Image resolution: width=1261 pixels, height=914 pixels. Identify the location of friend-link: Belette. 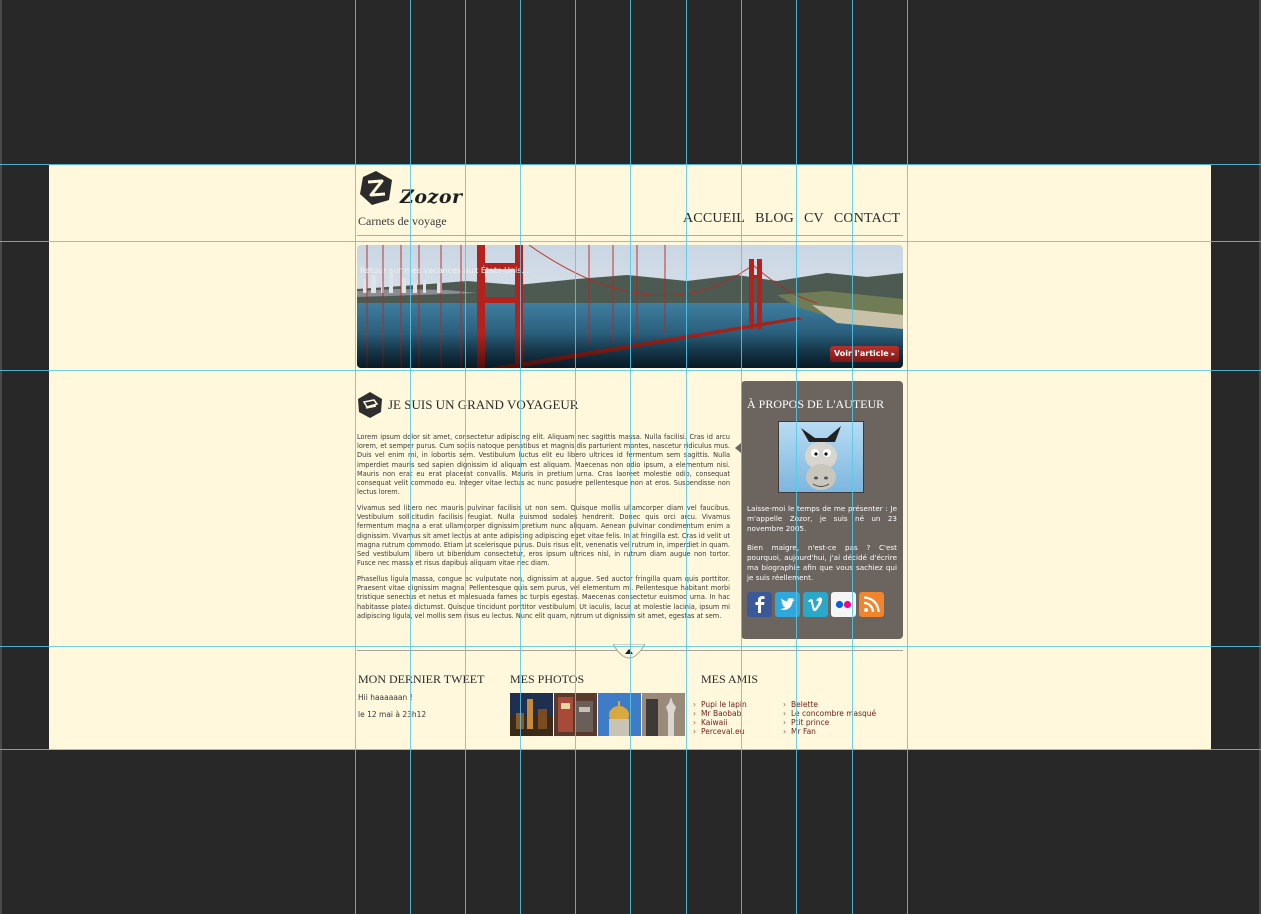
(800, 704).